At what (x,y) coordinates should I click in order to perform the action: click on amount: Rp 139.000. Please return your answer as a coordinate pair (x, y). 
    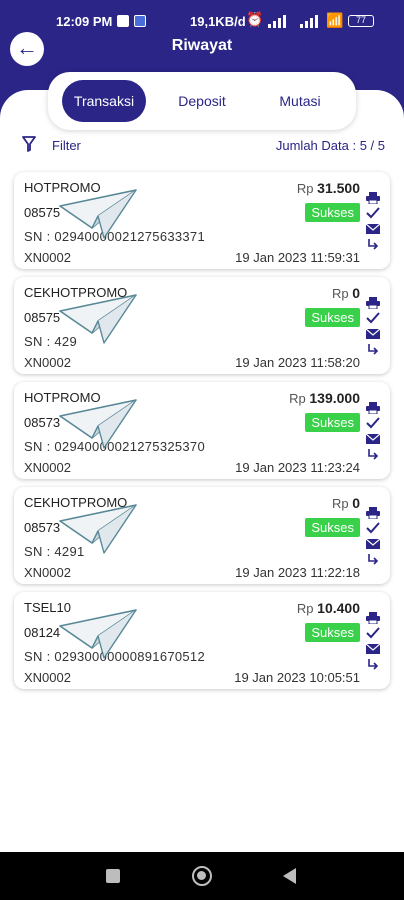
    Looking at the image, I should click on (324, 398).